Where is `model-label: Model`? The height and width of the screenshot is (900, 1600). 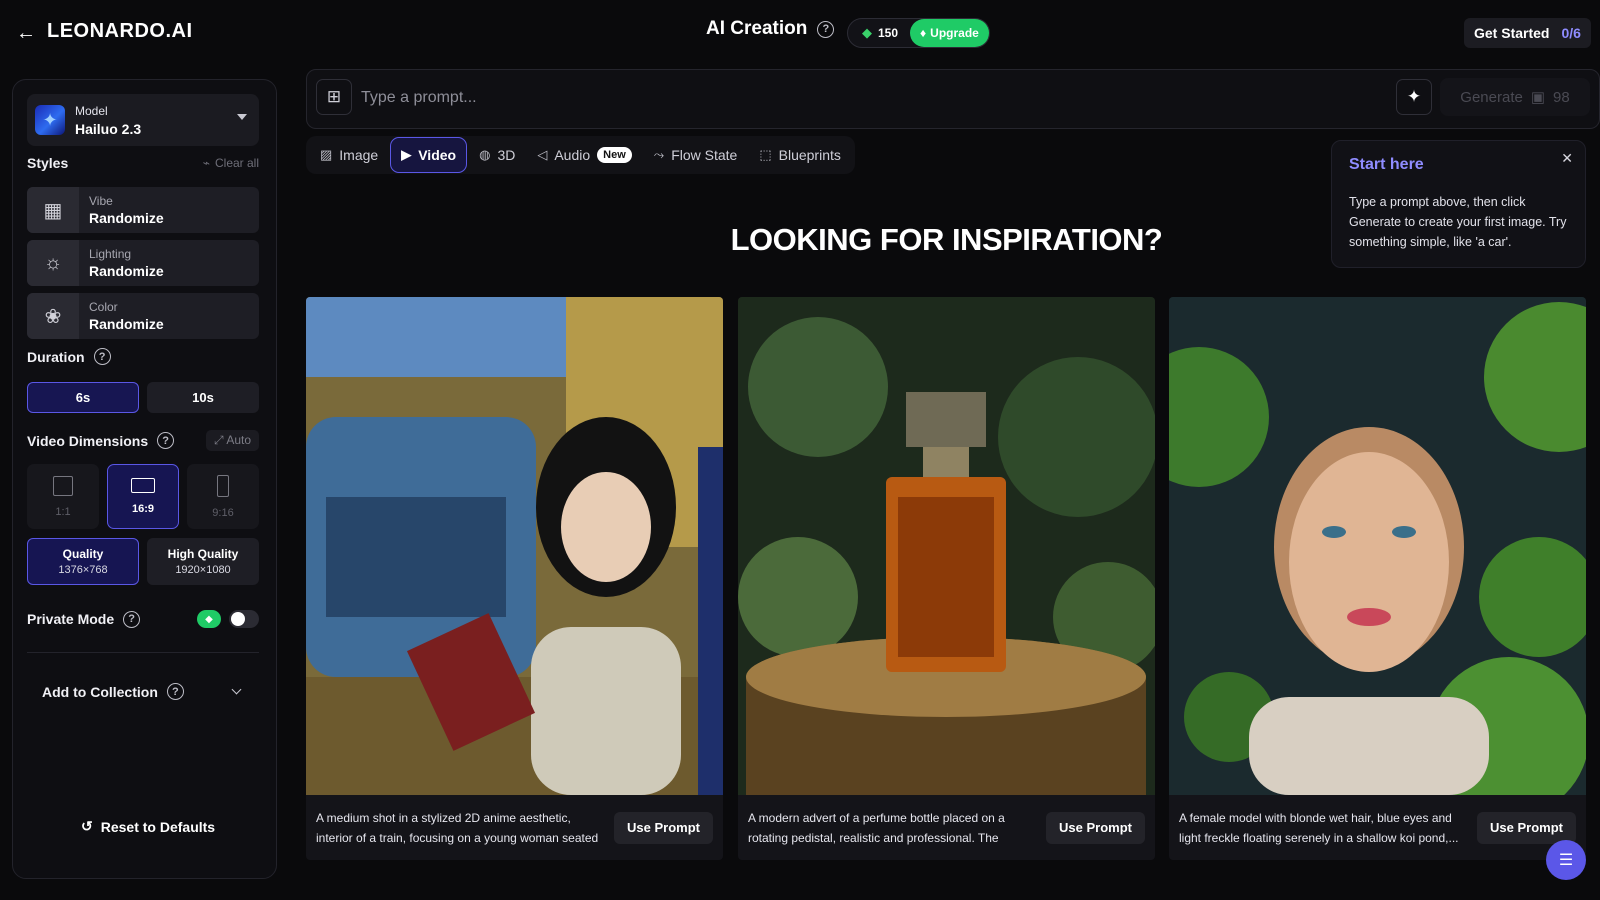
model-label: Model is located at coordinates (91, 110).